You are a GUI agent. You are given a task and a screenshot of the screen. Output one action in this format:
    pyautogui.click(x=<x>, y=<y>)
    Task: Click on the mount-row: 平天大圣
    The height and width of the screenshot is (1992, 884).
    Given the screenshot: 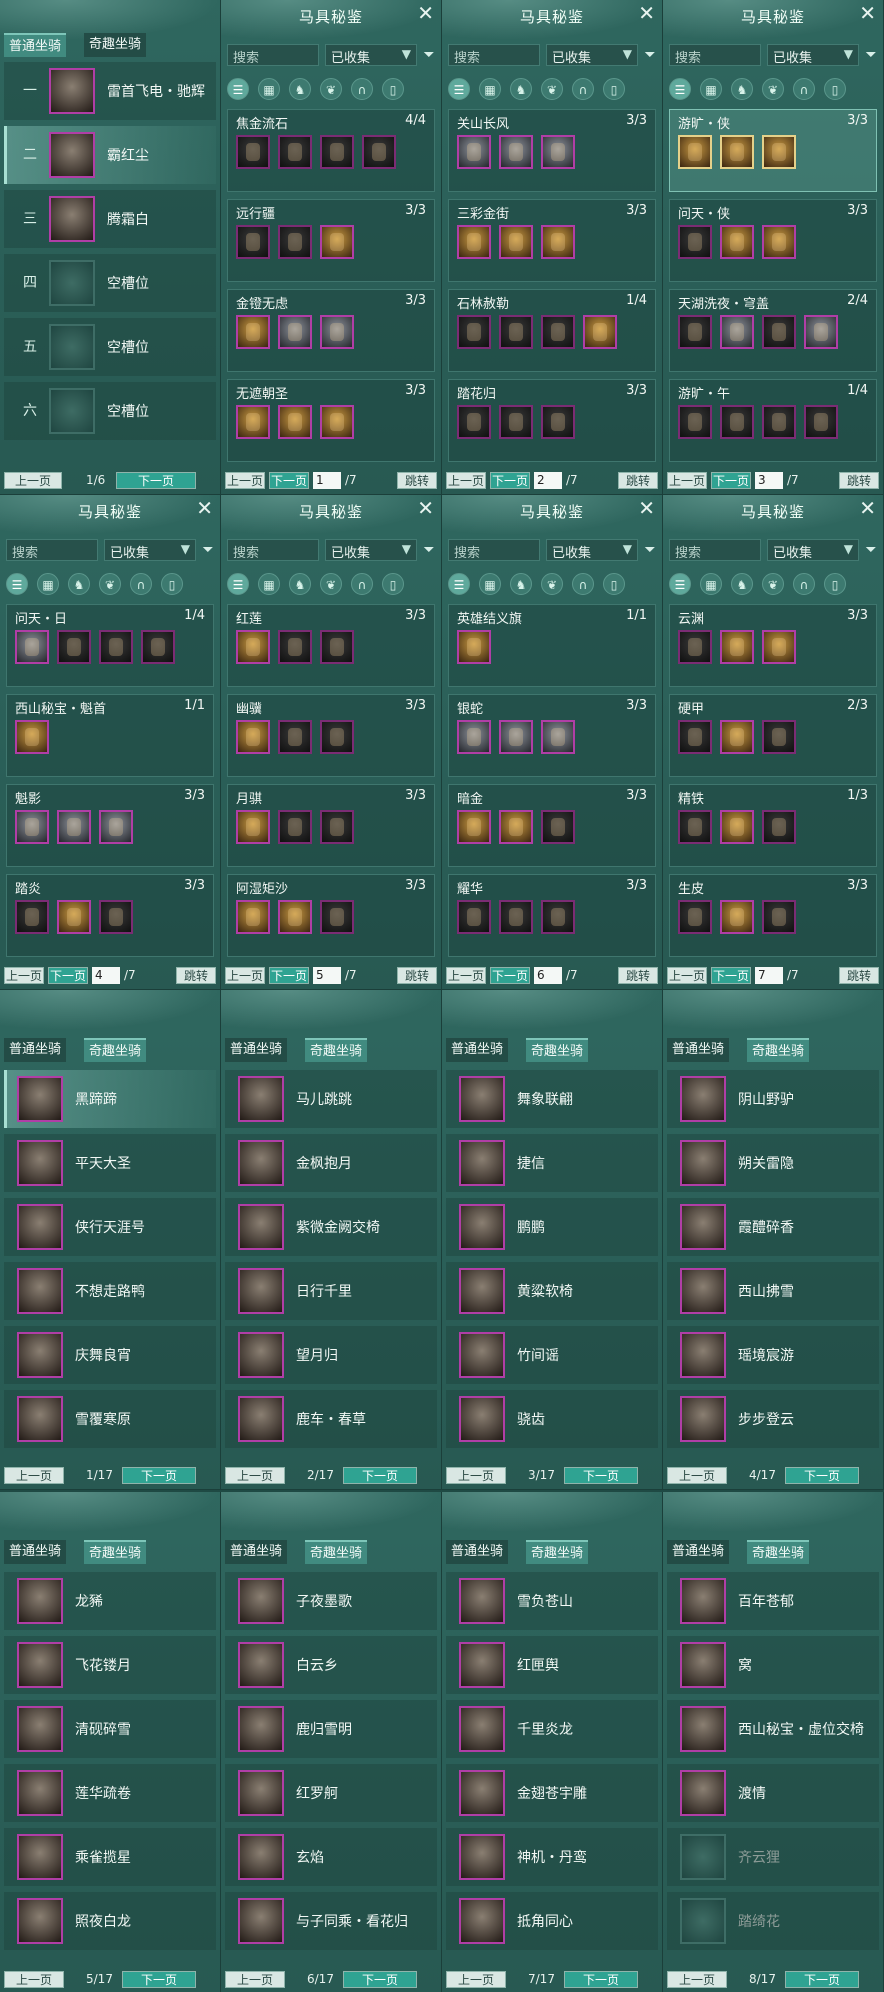 What is the action you would take?
    pyautogui.click(x=110, y=1163)
    